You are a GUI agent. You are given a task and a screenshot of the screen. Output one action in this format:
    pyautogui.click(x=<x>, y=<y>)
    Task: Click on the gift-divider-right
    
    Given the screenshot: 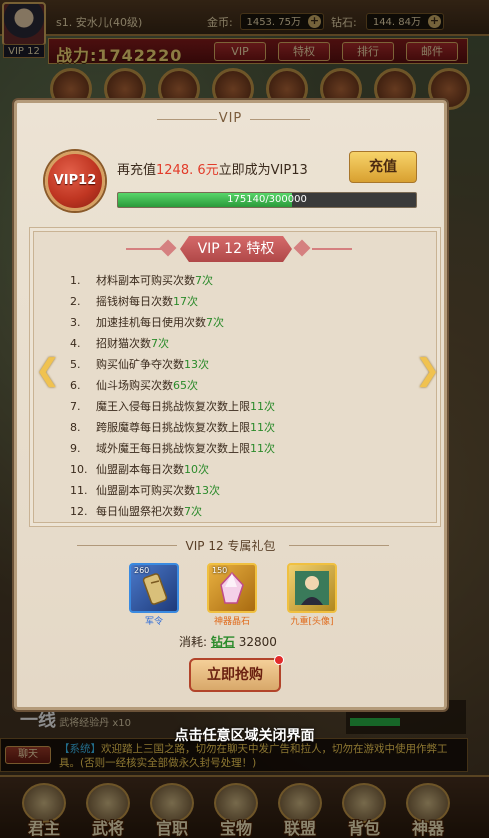 What is the action you would take?
    pyautogui.click(x=339, y=545)
    